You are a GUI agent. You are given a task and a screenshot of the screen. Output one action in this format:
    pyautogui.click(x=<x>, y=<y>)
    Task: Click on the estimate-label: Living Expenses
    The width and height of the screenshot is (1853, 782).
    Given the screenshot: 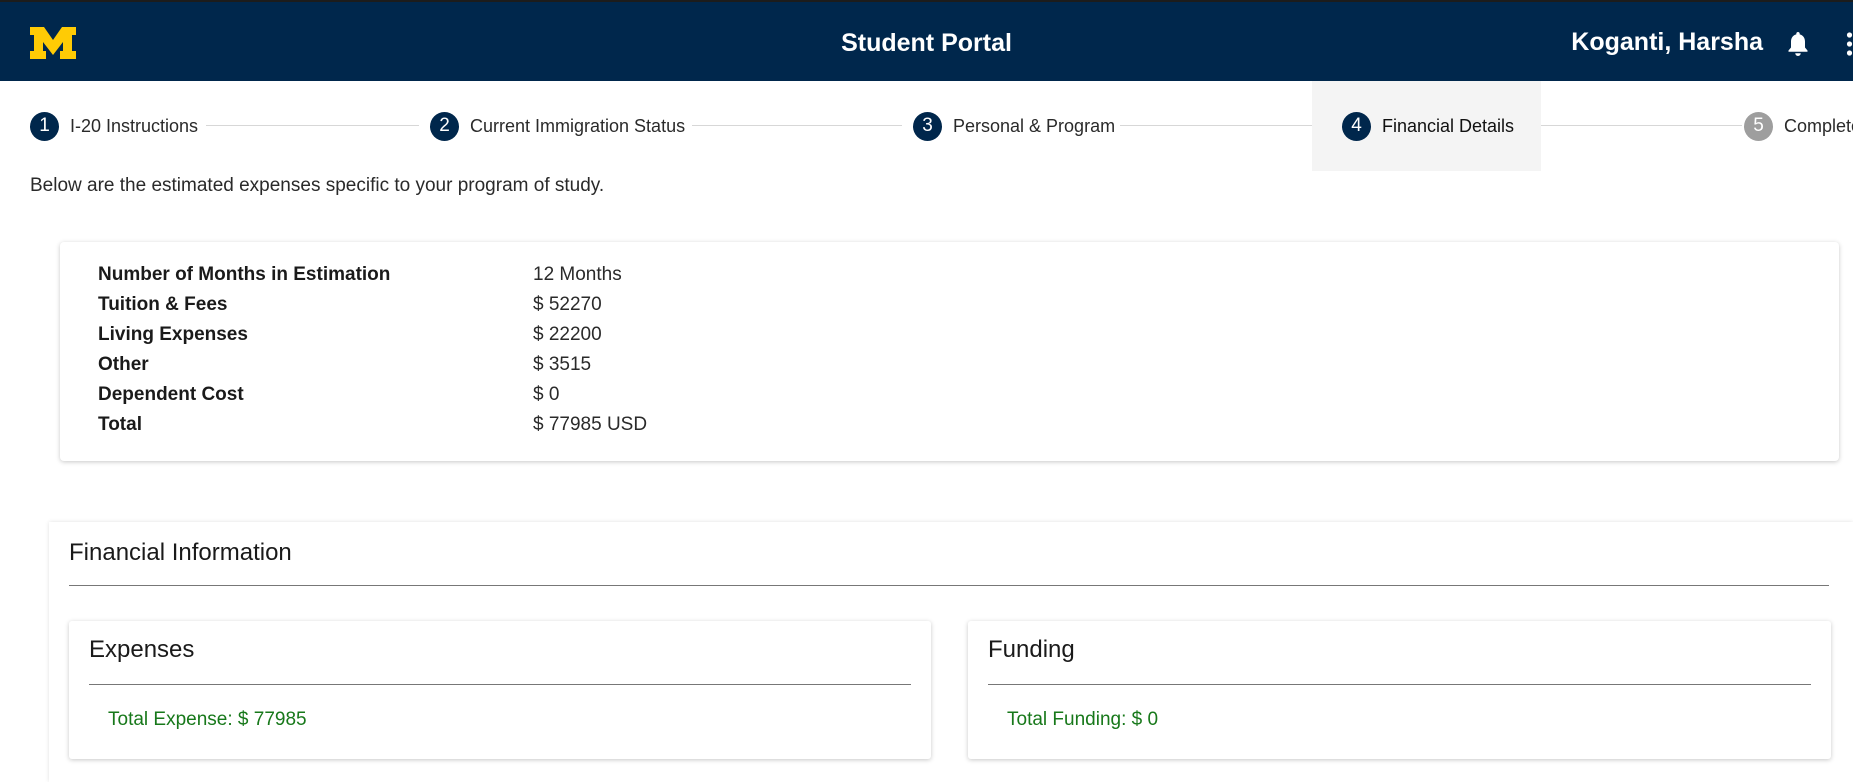 What is the action you would take?
    pyautogui.click(x=173, y=334)
    